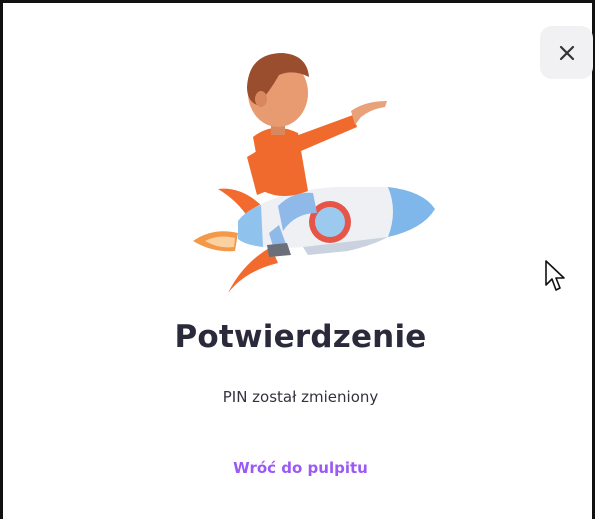 Image resolution: width=595 pixels, height=519 pixels. What do you see at coordinates (300, 397) in the screenshot?
I see `dialog-message: PIN został zmieniony` at bounding box center [300, 397].